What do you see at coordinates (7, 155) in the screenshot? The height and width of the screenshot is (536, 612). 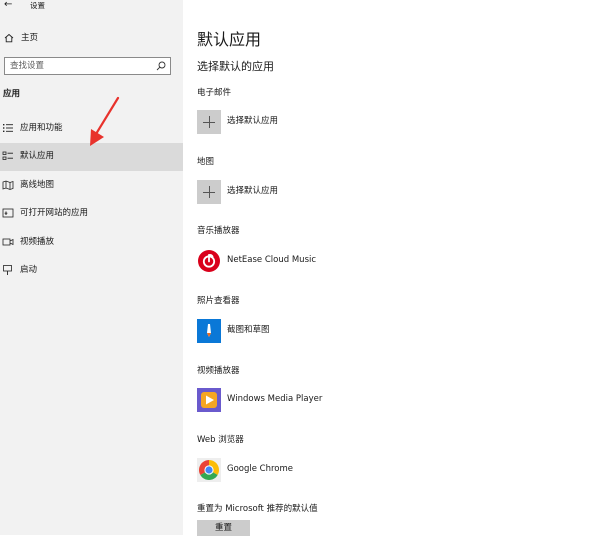 I see `default-apps-icon` at bounding box center [7, 155].